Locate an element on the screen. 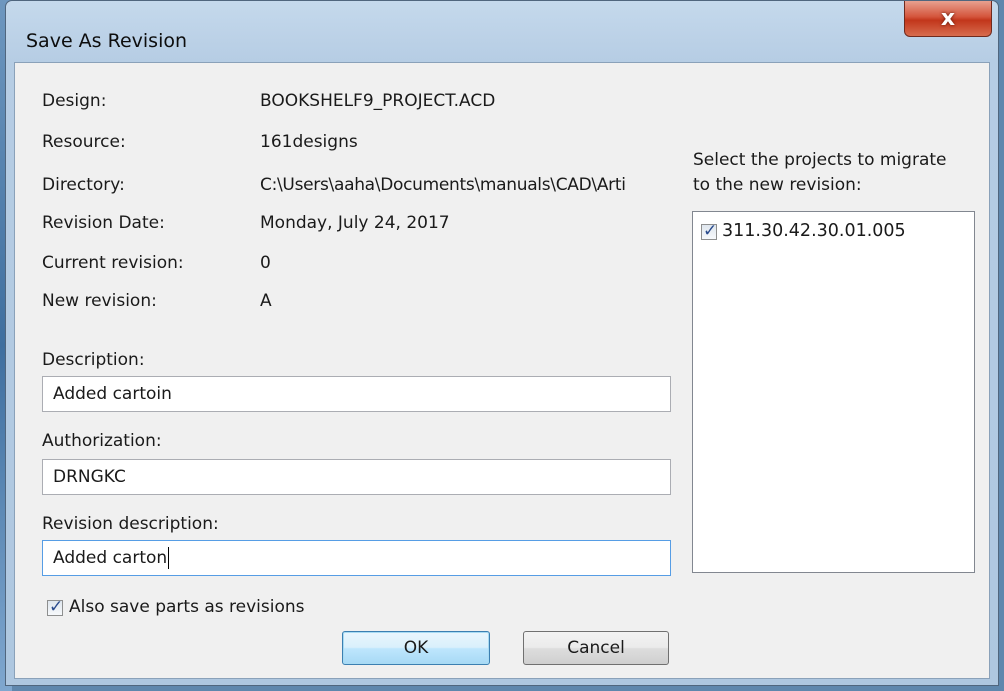 This screenshot has height=691, width=1004. revision-description-text: Added carton is located at coordinates (110, 558).